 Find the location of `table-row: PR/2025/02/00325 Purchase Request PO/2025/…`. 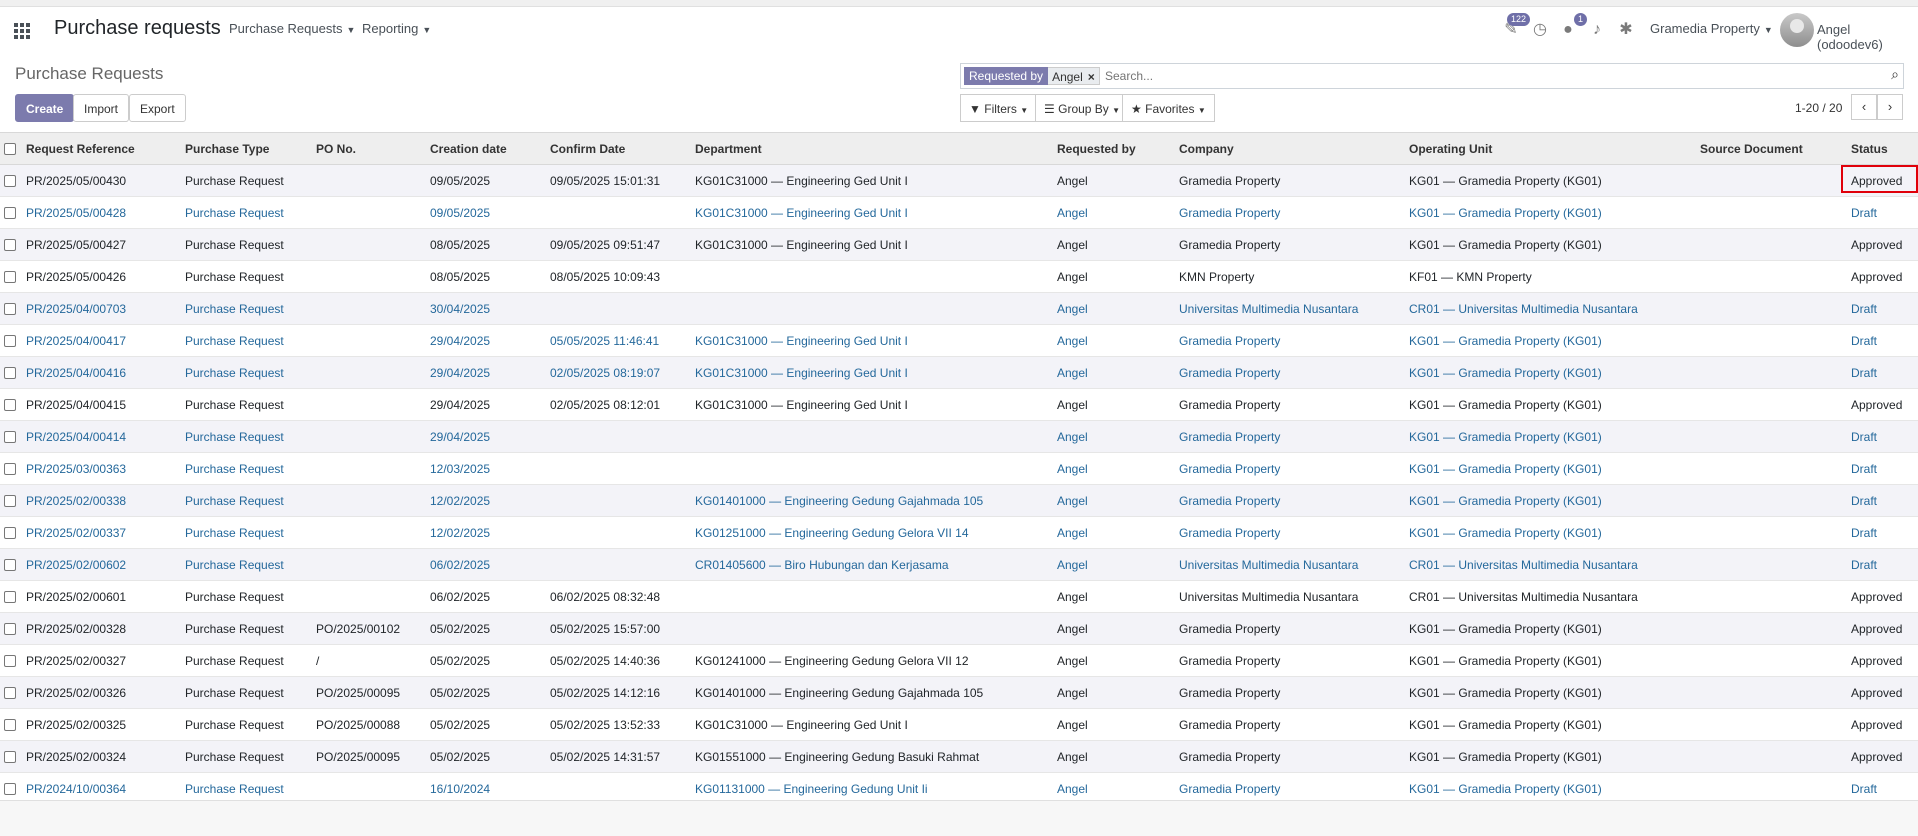

table-row: PR/2025/02/00325 Purchase Request PO/2025/… is located at coordinates (959, 724).